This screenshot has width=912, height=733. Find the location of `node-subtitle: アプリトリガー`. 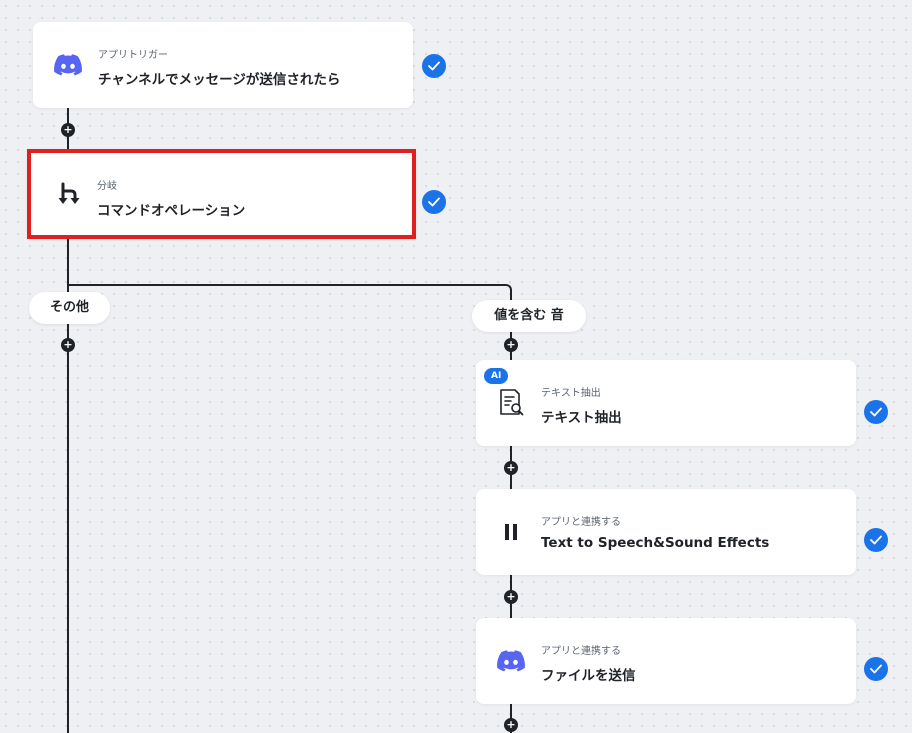

node-subtitle: アプリトリガー is located at coordinates (133, 55).